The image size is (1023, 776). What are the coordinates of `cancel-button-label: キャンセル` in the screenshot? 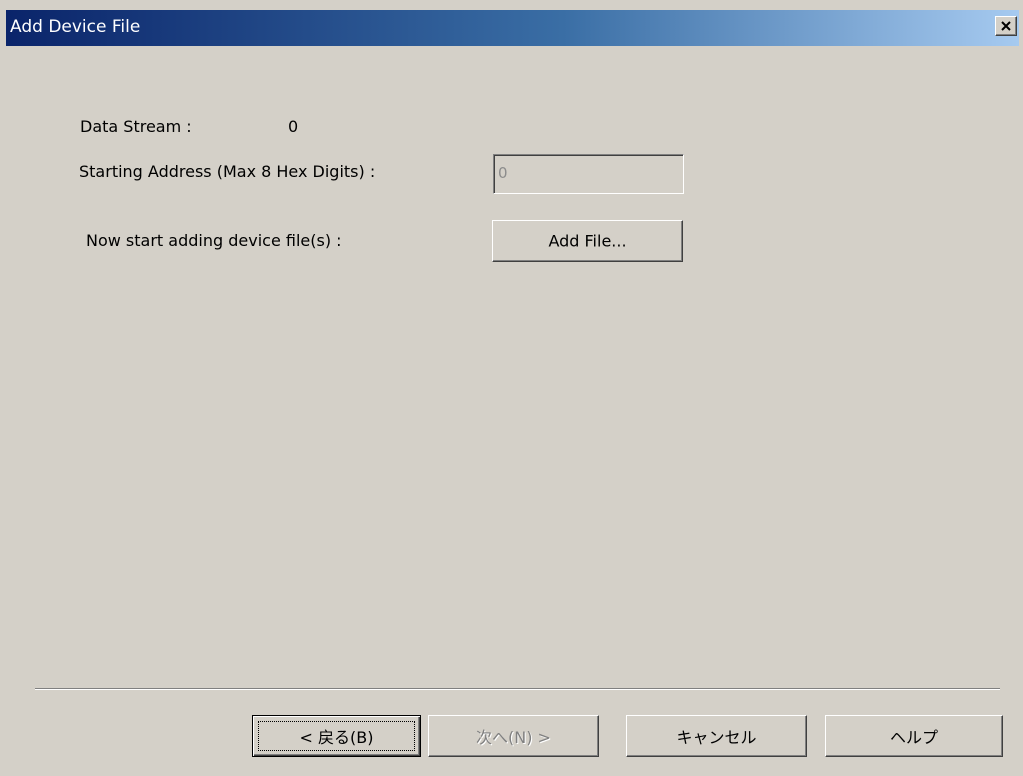 It's located at (716, 737).